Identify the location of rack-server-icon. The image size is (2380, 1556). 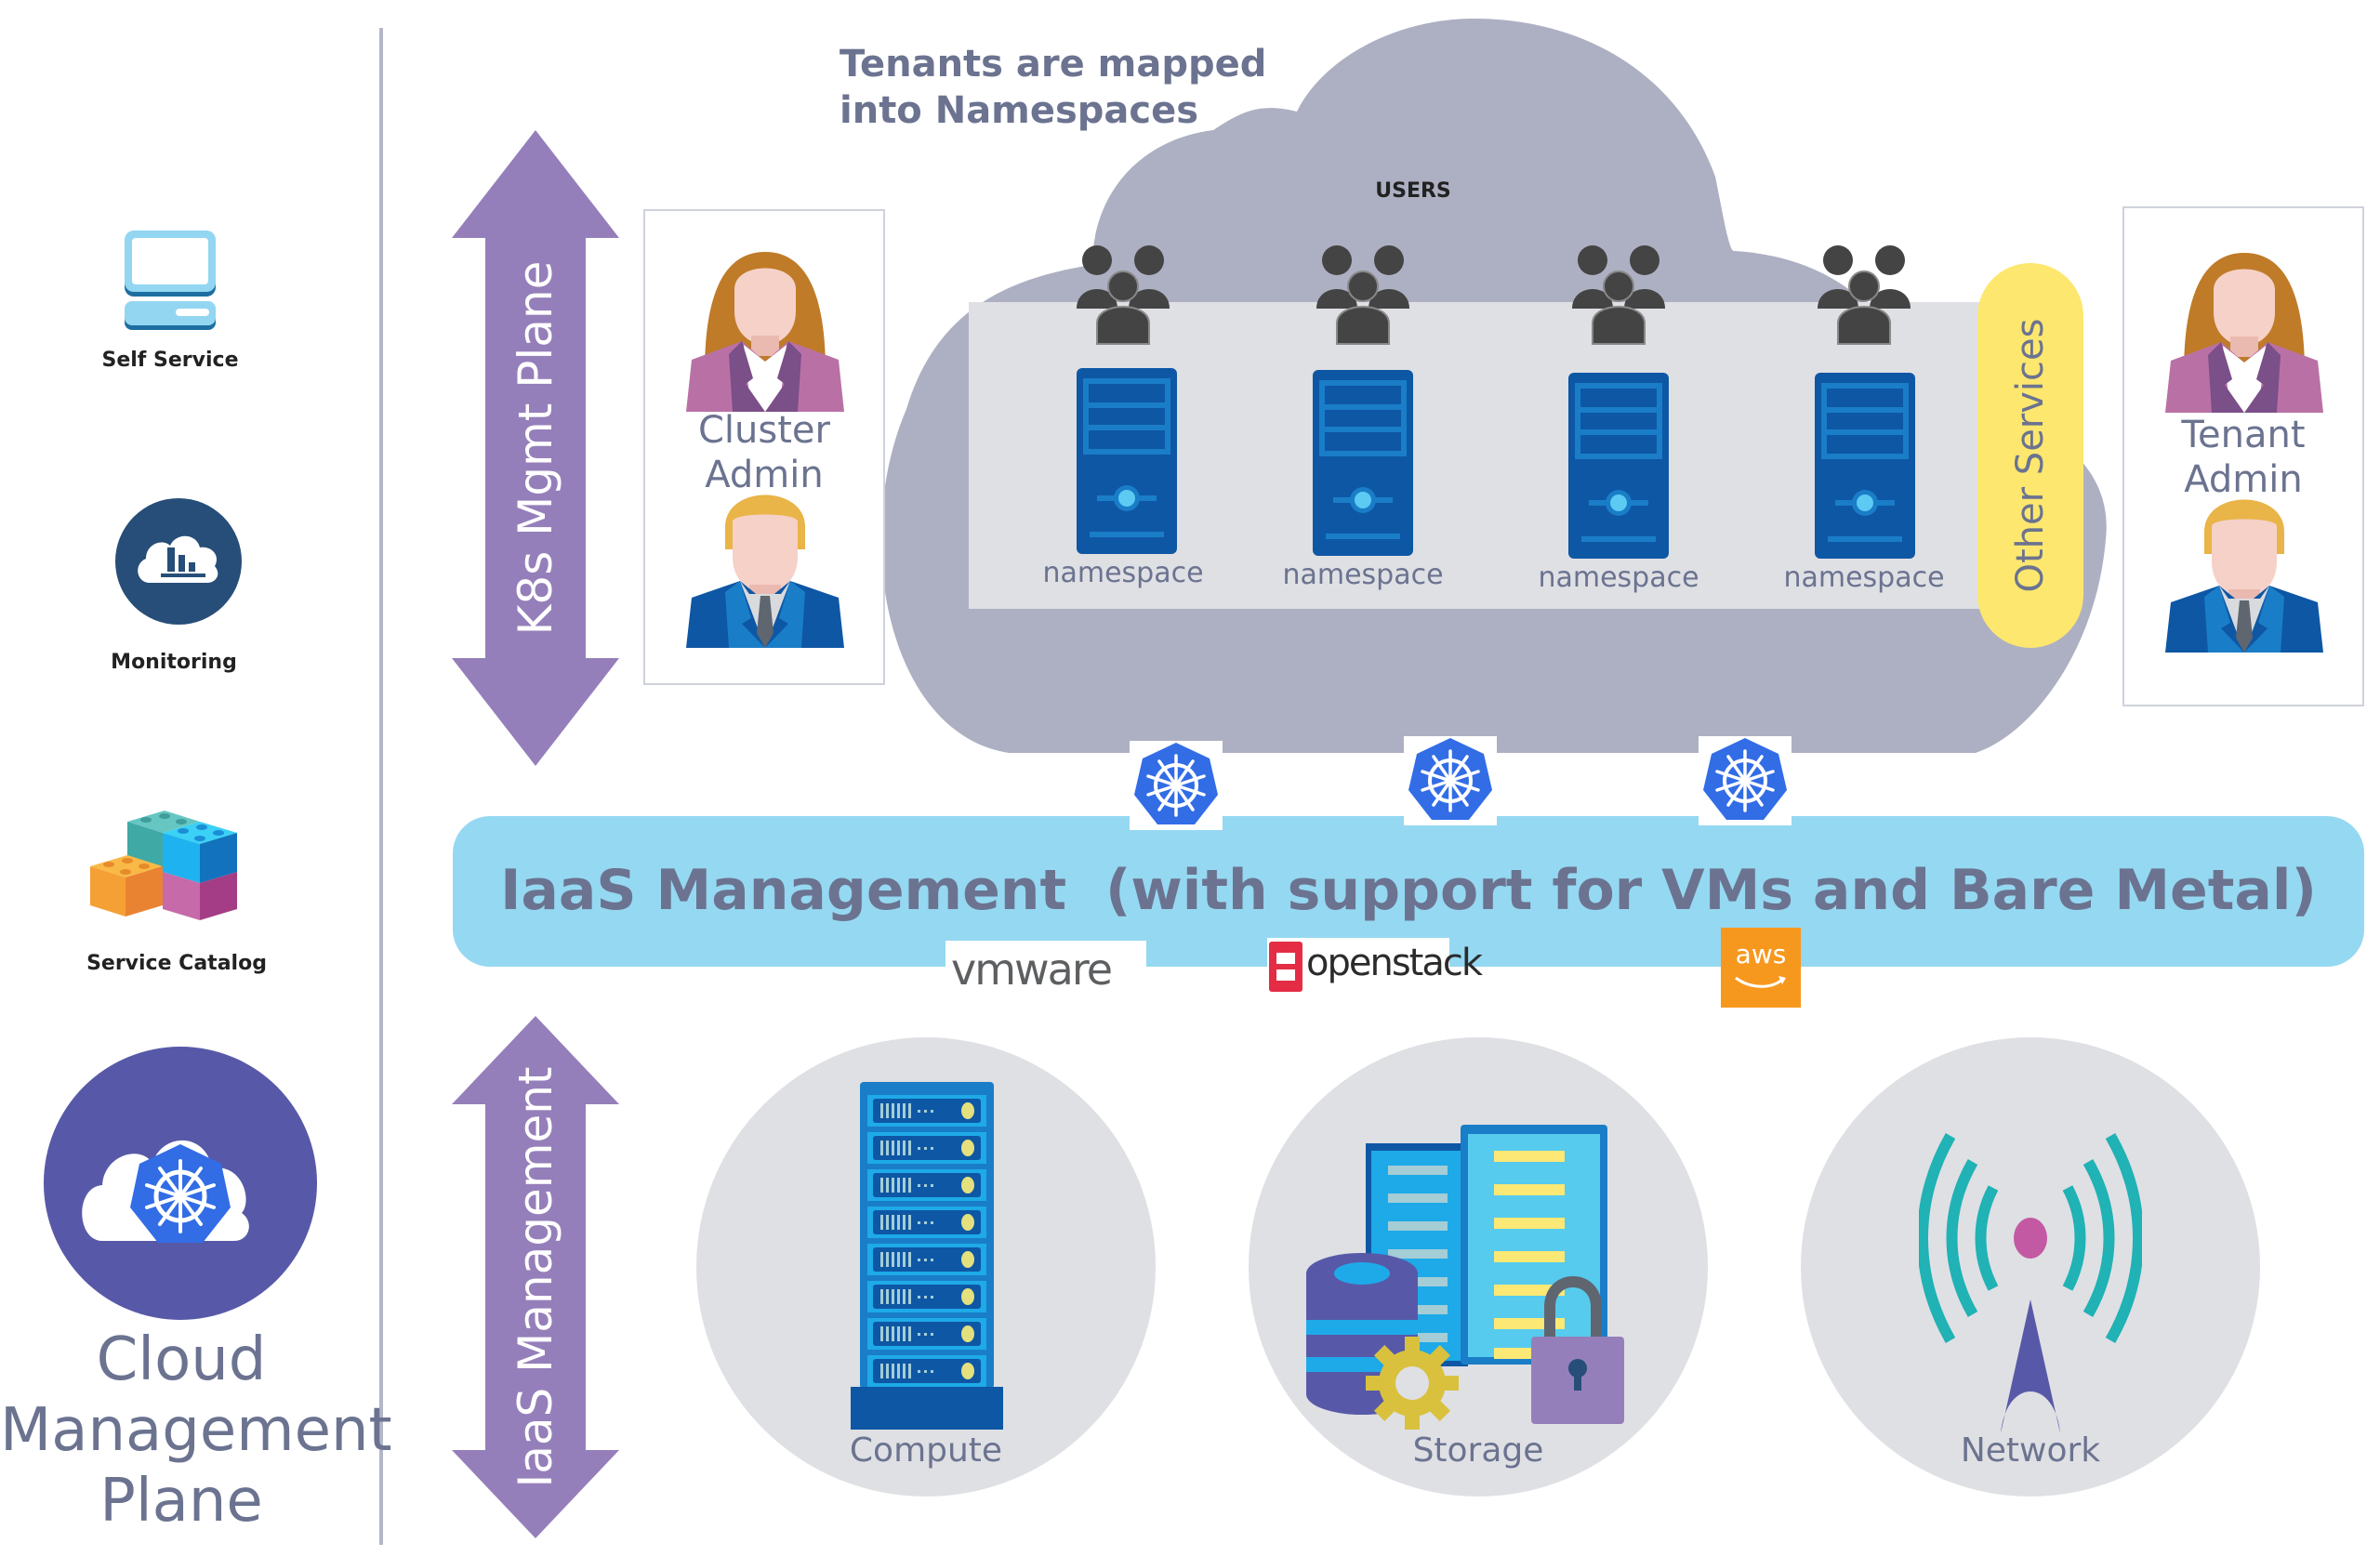
(927, 1256).